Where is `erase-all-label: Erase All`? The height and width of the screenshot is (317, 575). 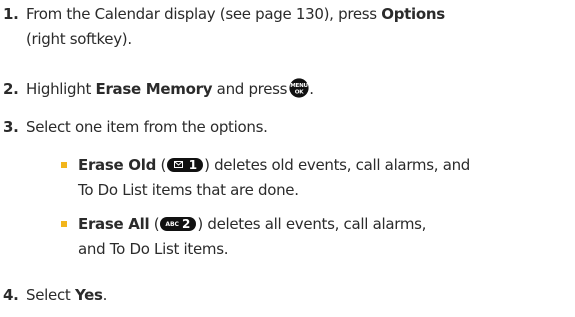
erase-all-label: Erase All is located at coordinates (114, 224).